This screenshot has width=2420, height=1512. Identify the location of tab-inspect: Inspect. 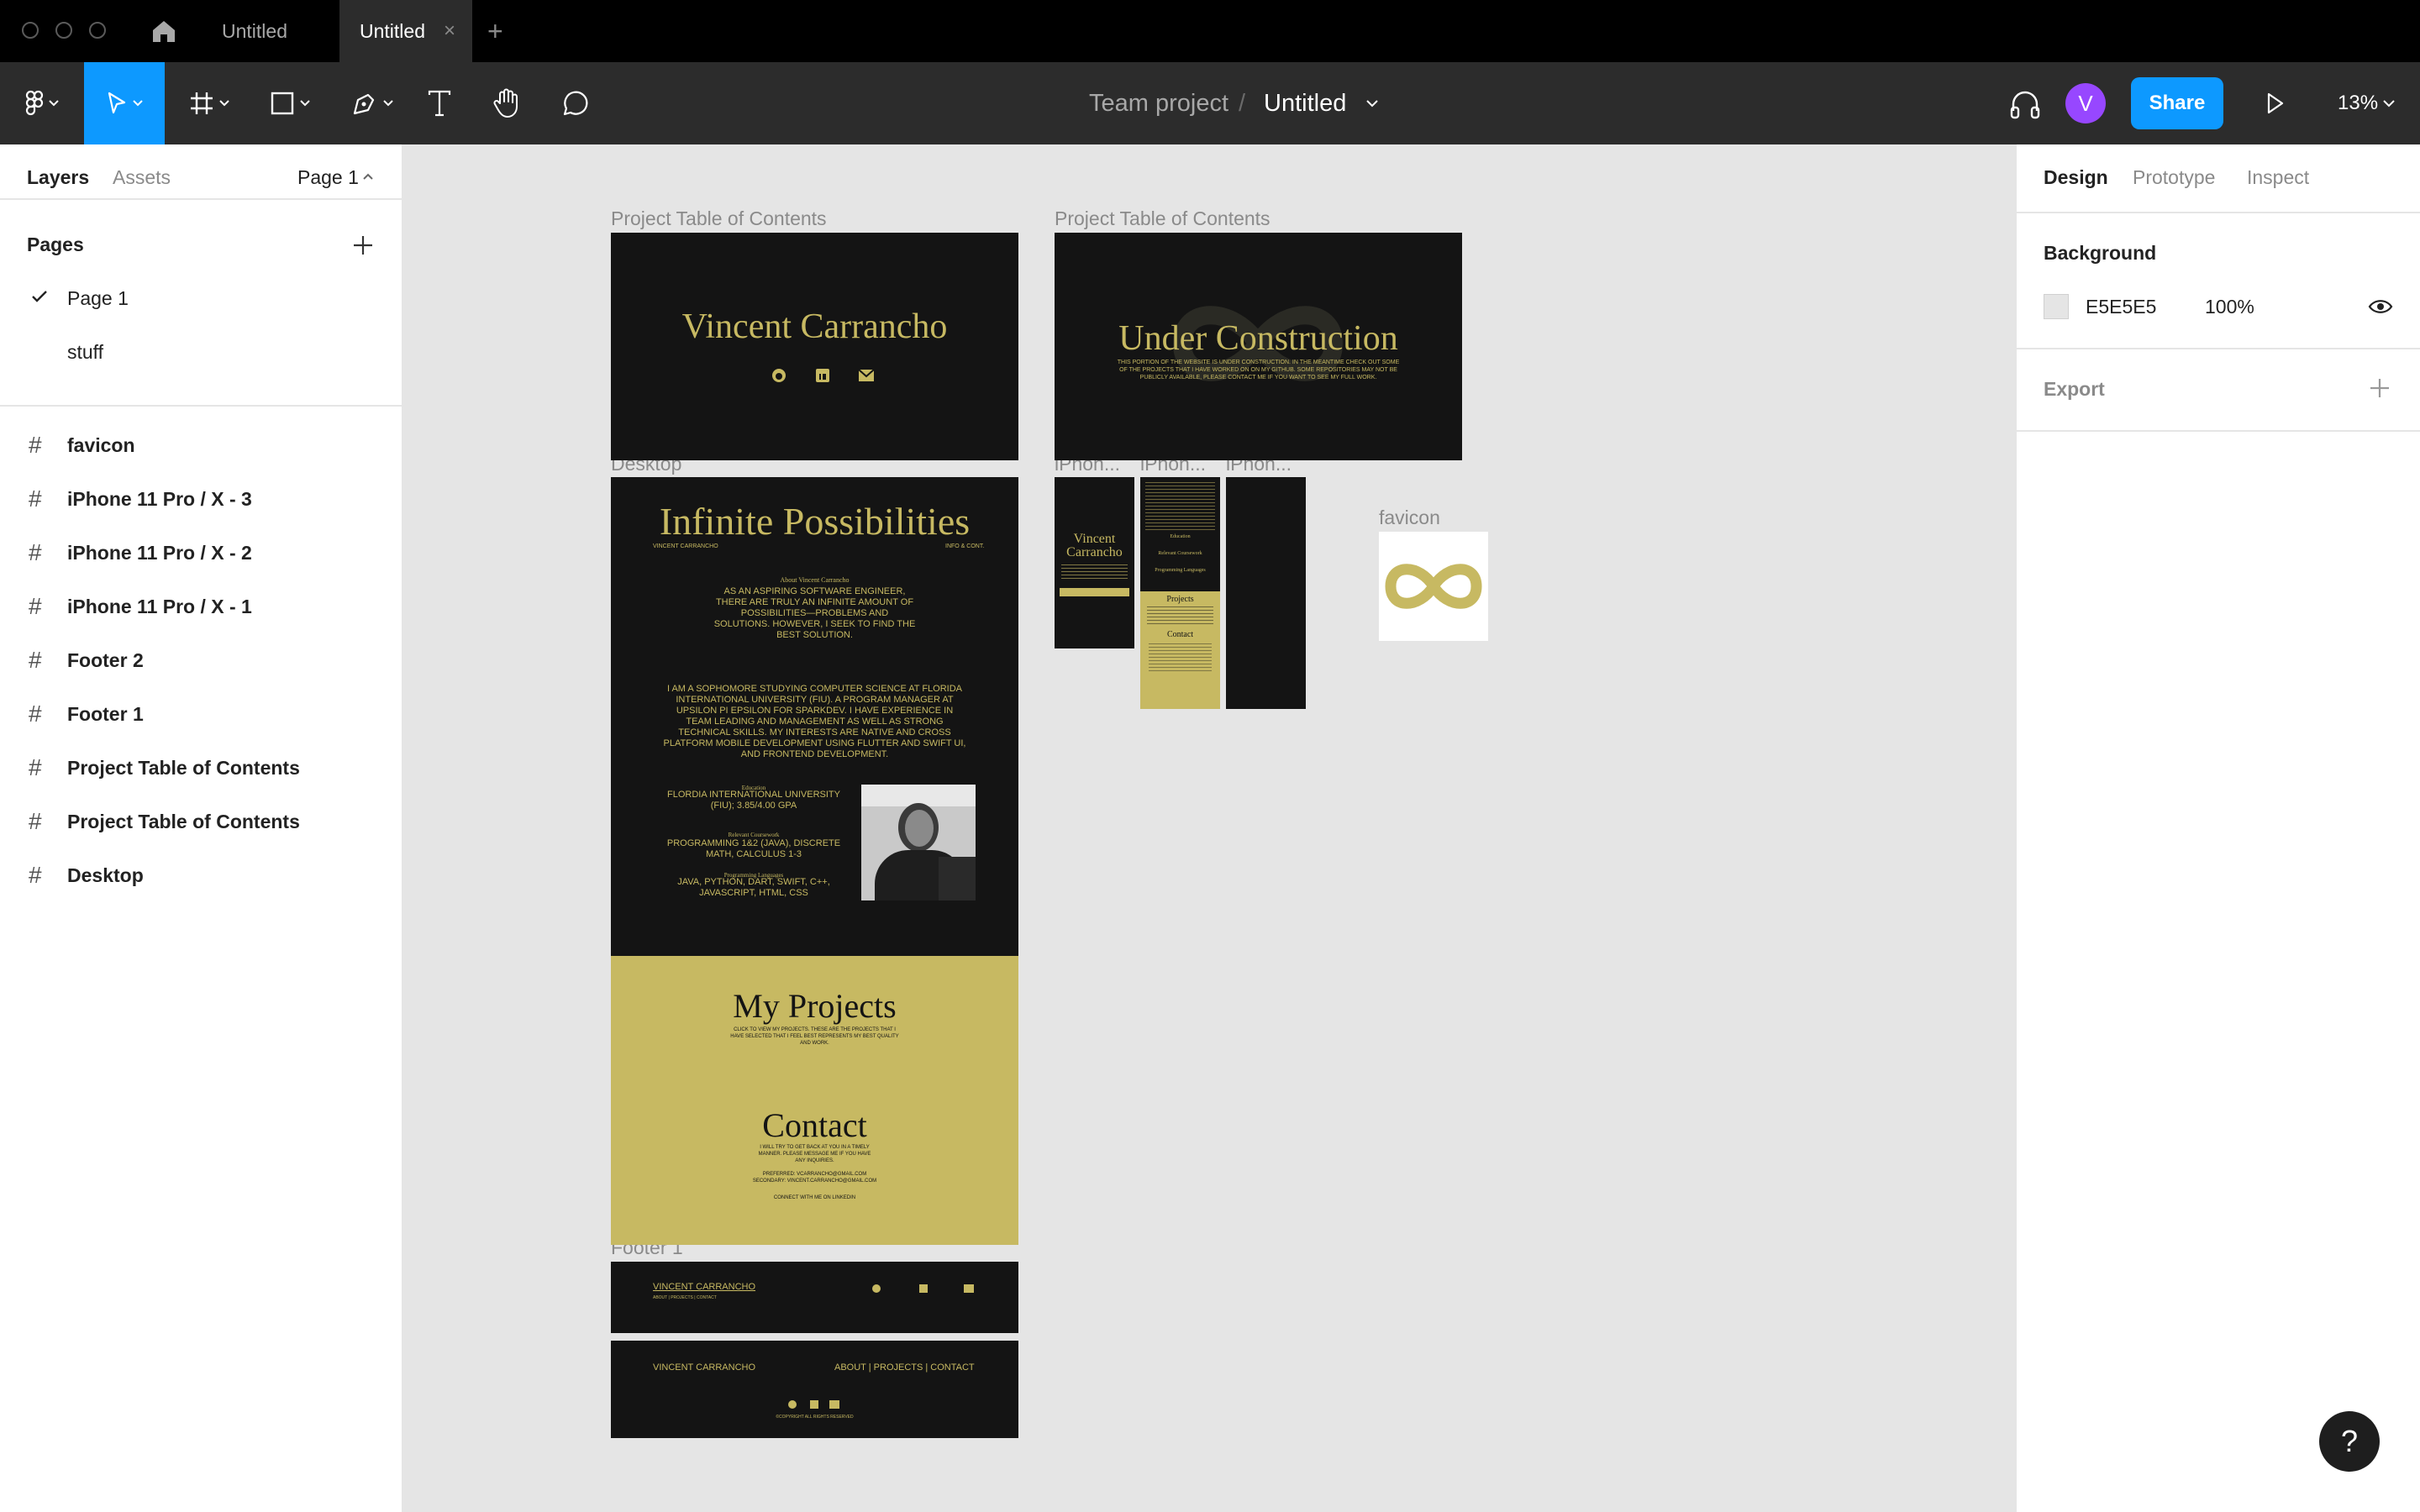
(2278, 177).